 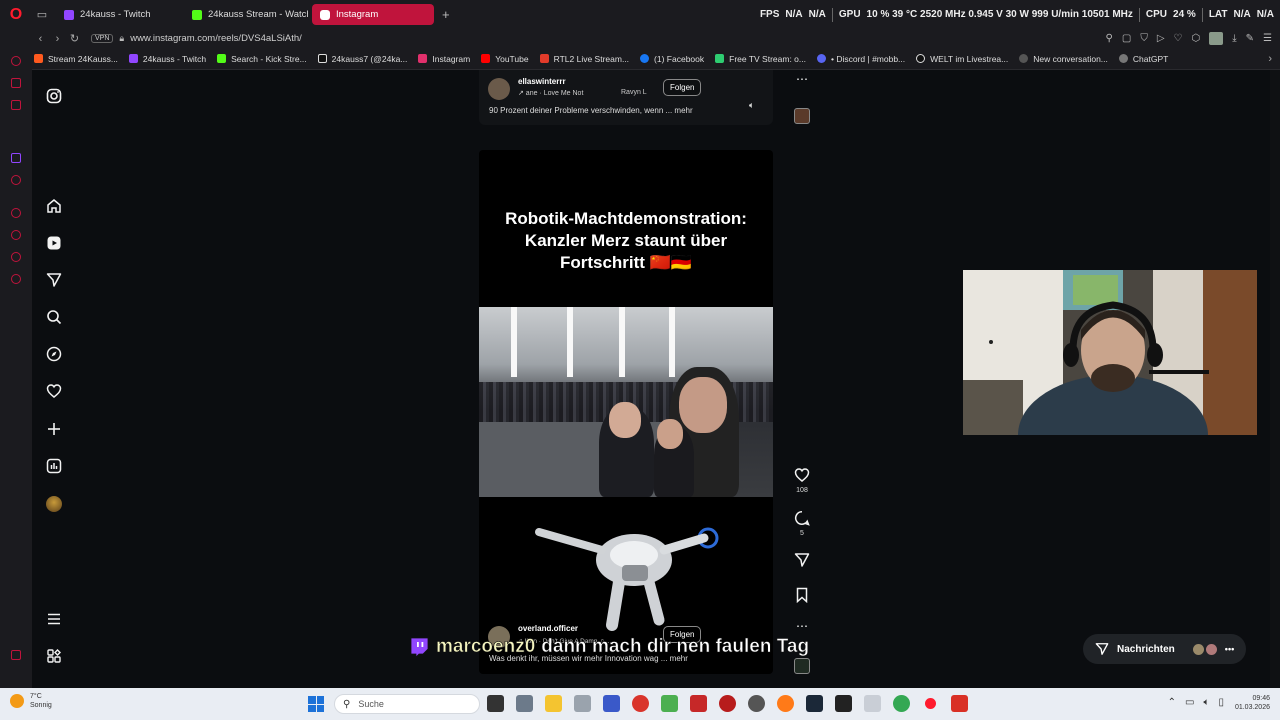 I want to click on settings-app-icon, so click(x=872, y=703).